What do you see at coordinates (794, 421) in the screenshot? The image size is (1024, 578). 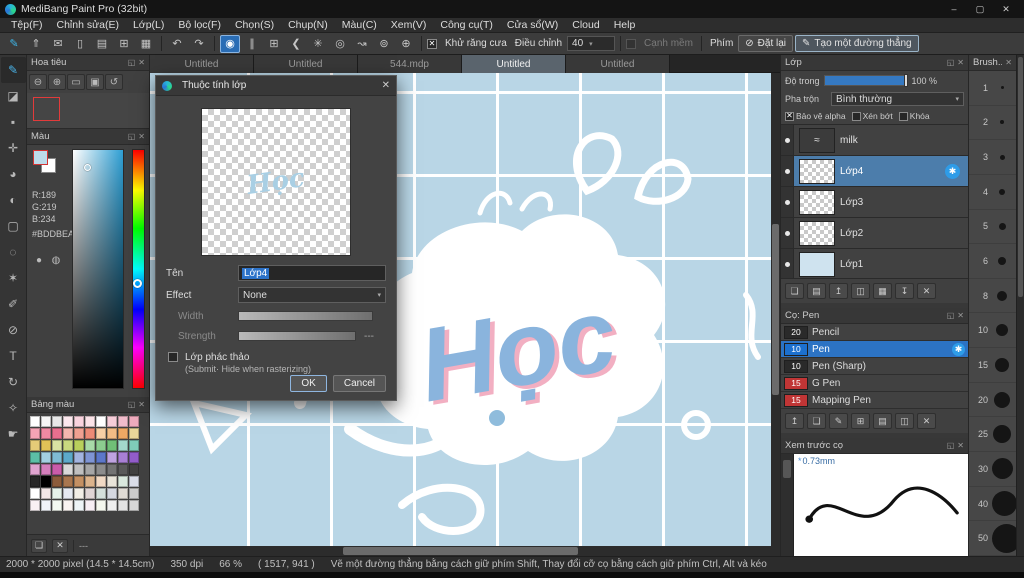 I see `brush-action-button: ↥` at bounding box center [794, 421].